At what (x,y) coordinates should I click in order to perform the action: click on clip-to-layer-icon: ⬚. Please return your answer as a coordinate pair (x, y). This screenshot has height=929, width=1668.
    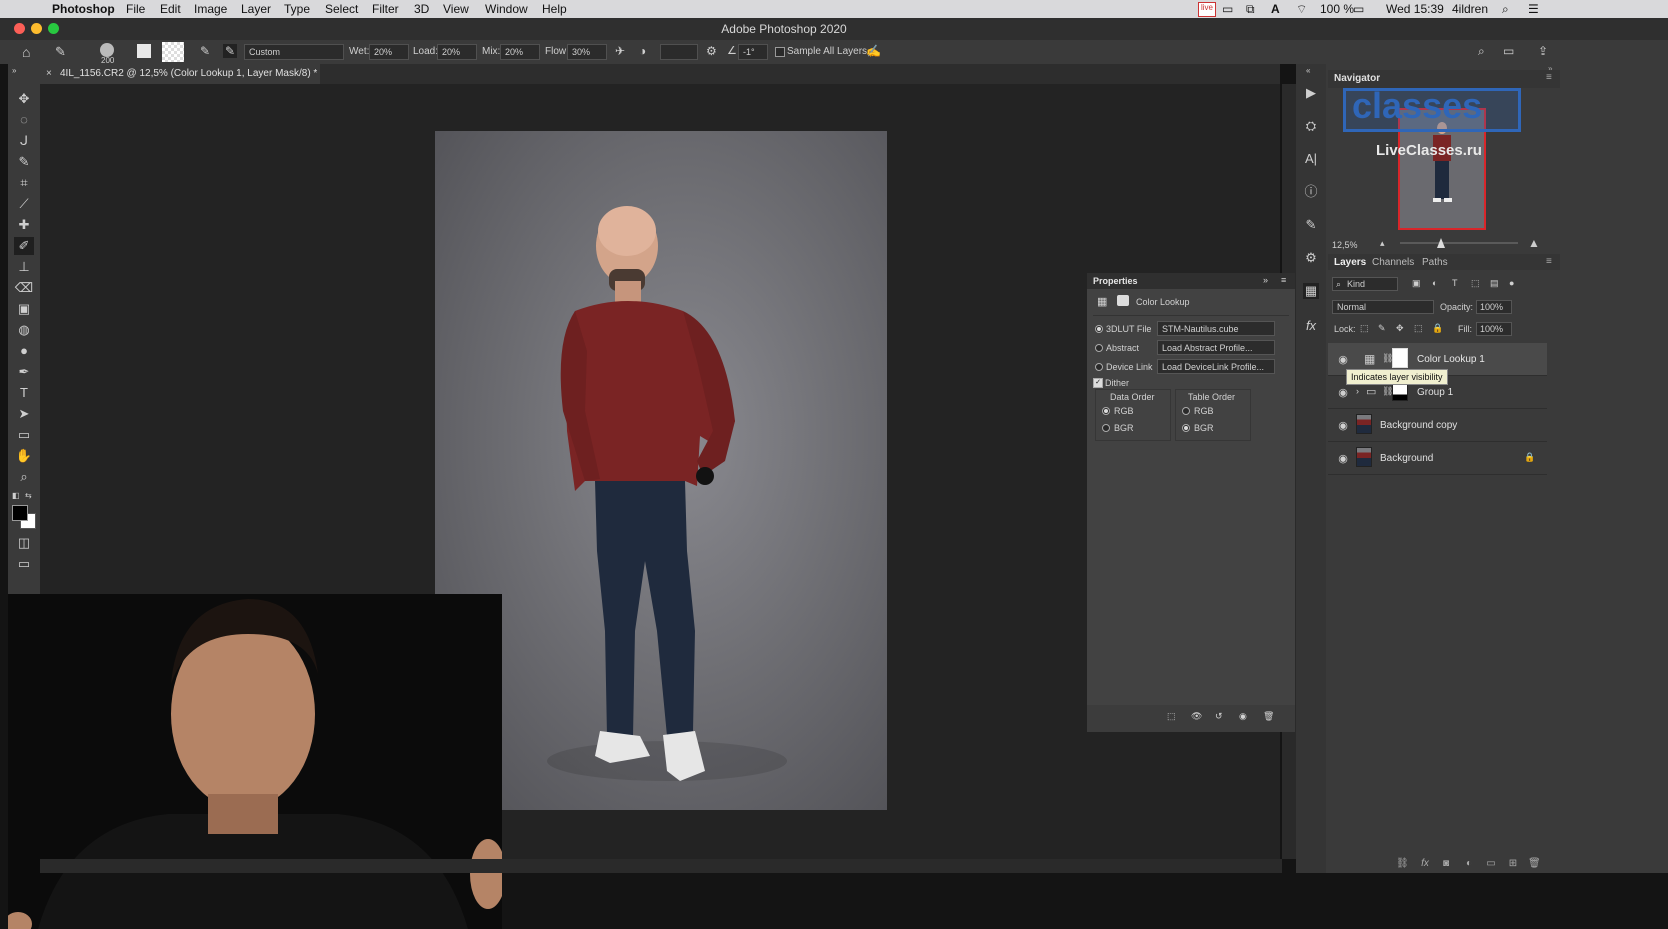
    Looking at the image, I should click on (1171, 716).